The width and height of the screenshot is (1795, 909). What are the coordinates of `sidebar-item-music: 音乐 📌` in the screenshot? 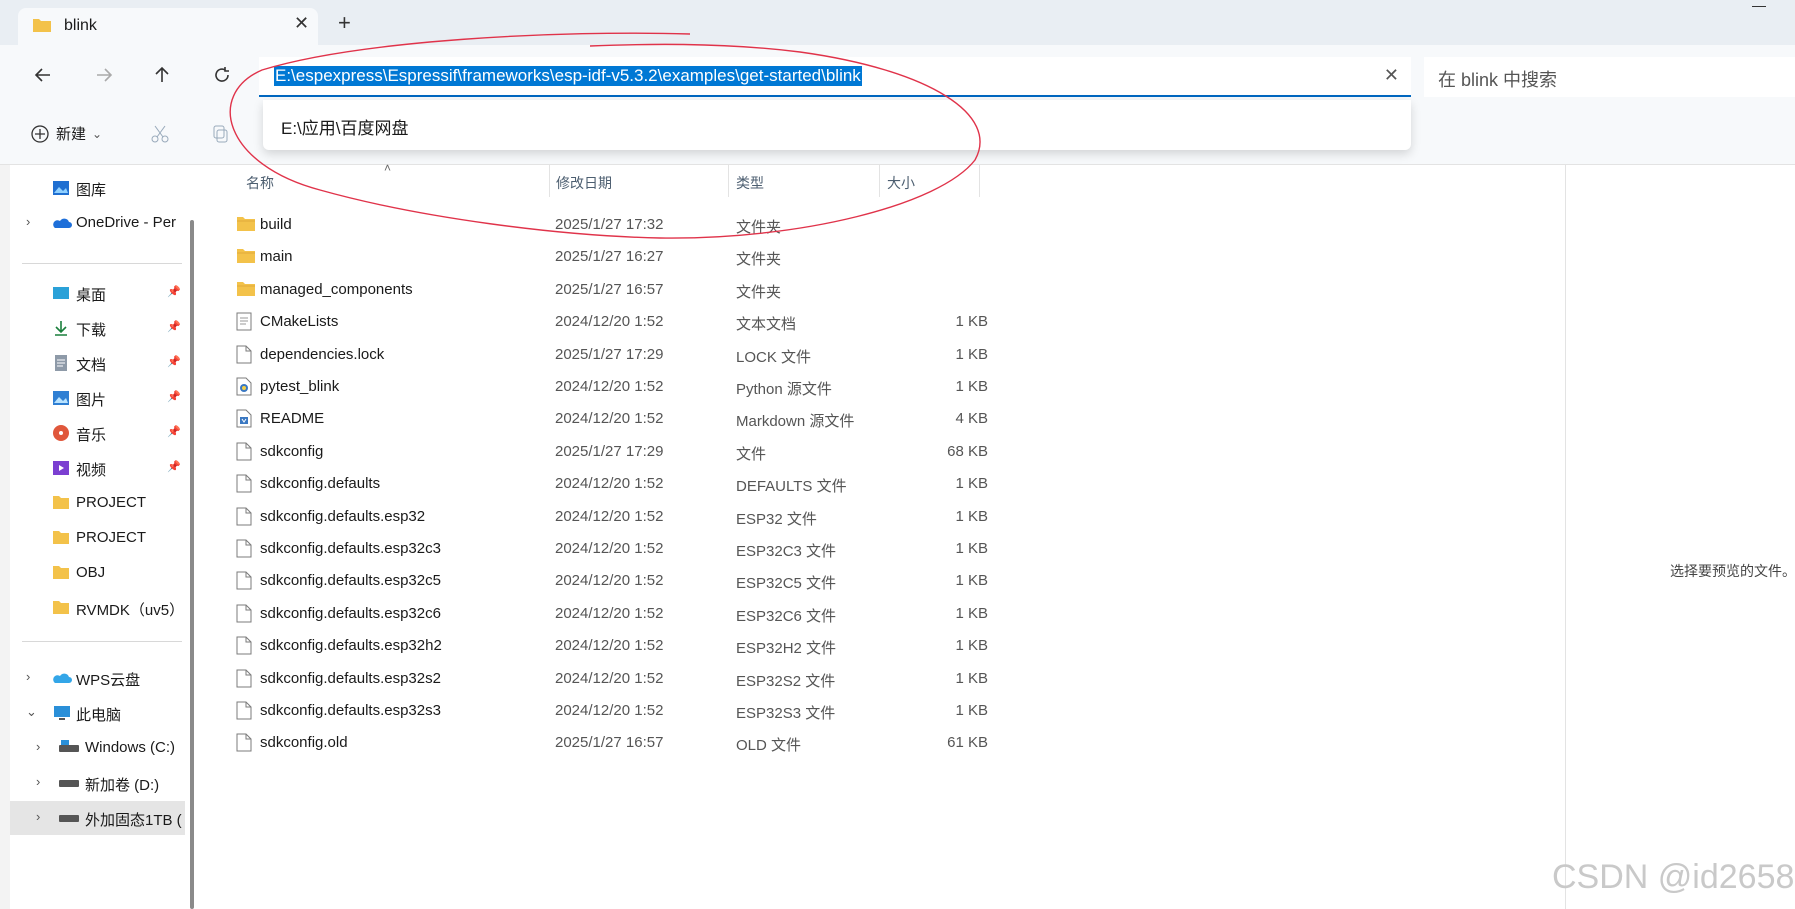 It's located at (97, 433).